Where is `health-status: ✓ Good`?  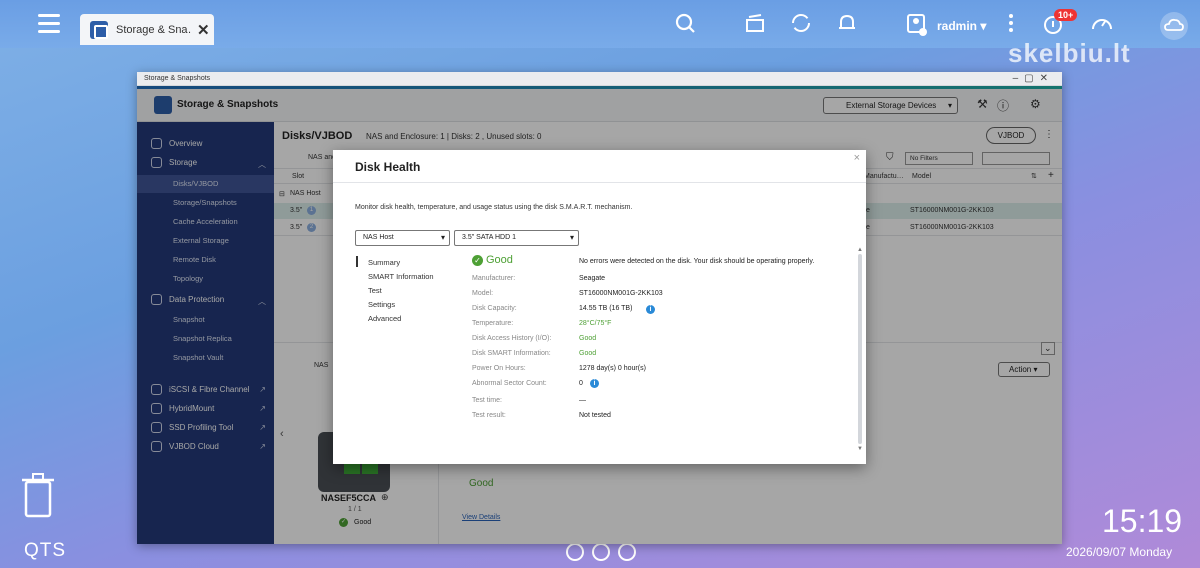 health-status: ✓ Good is located at coordinates (492, 260).